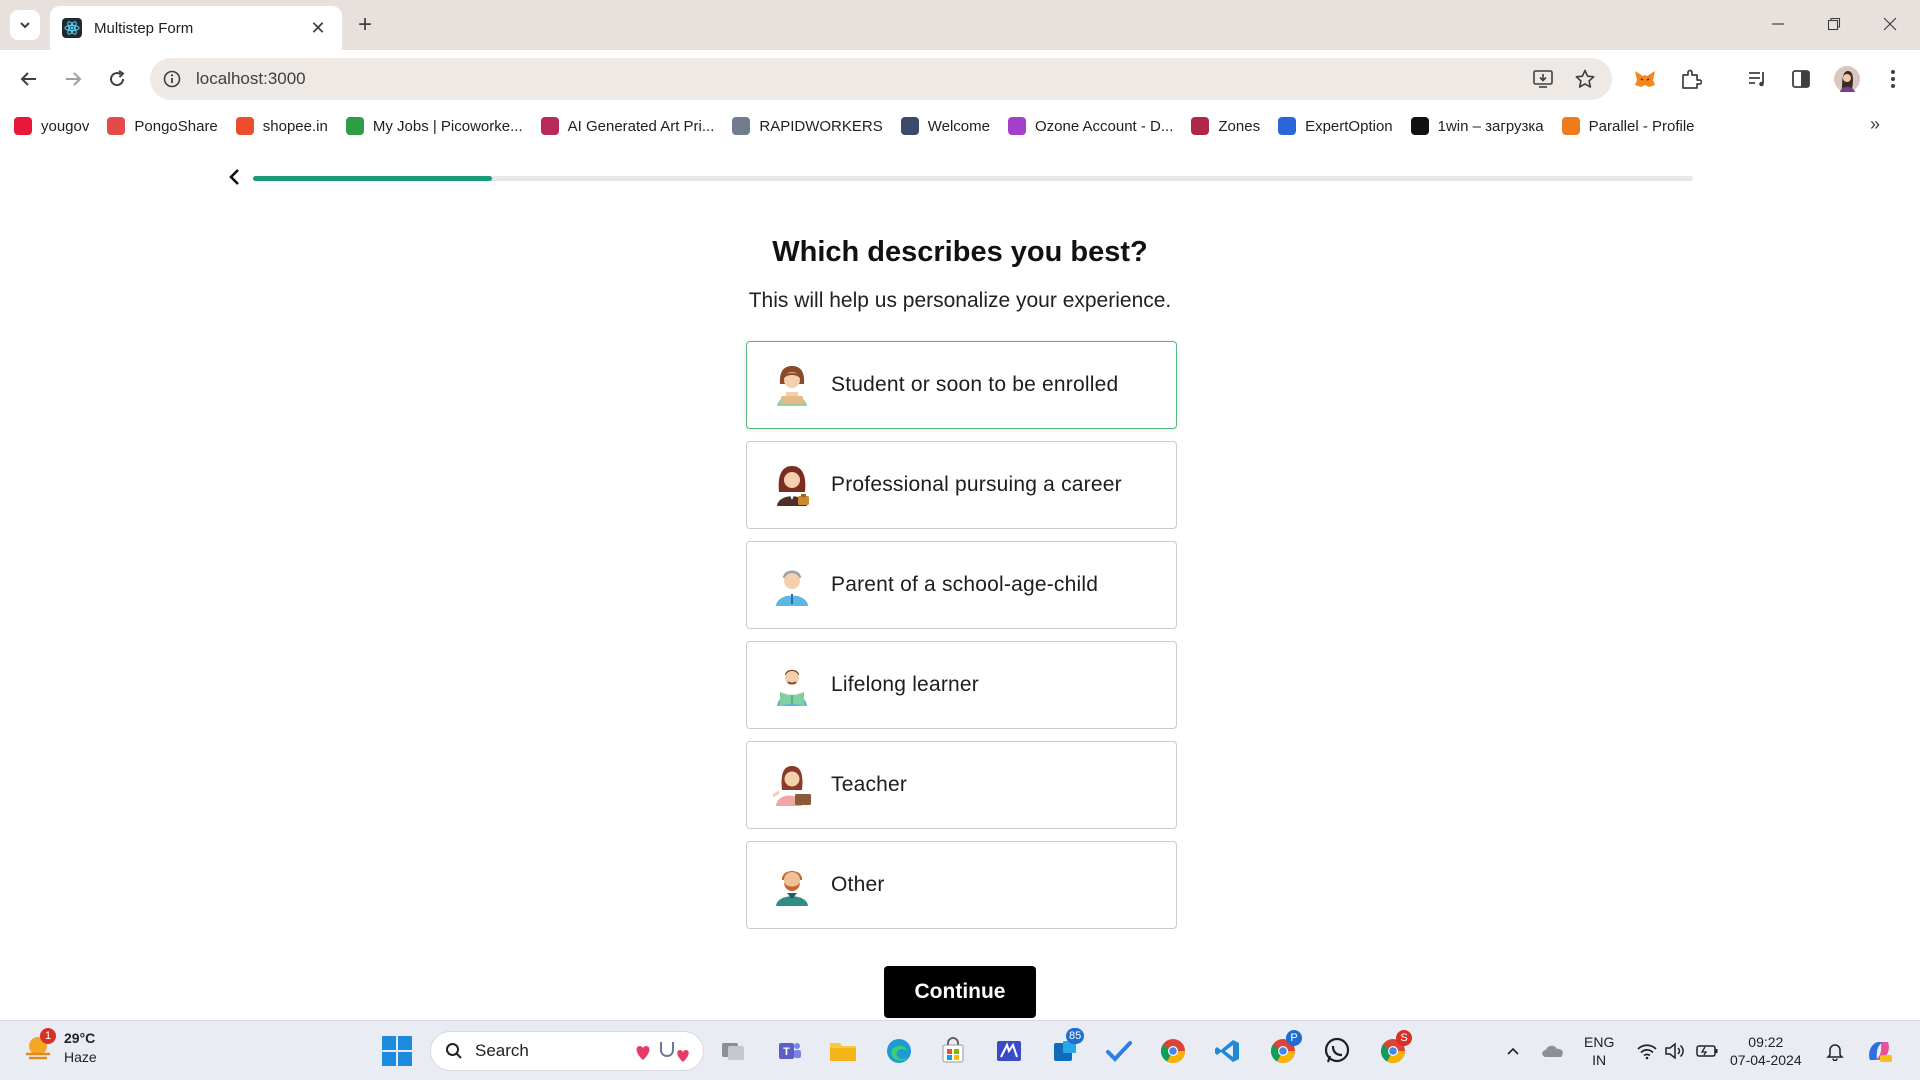  I want to click on address-bar: localhost:3000, so click(881, 79).